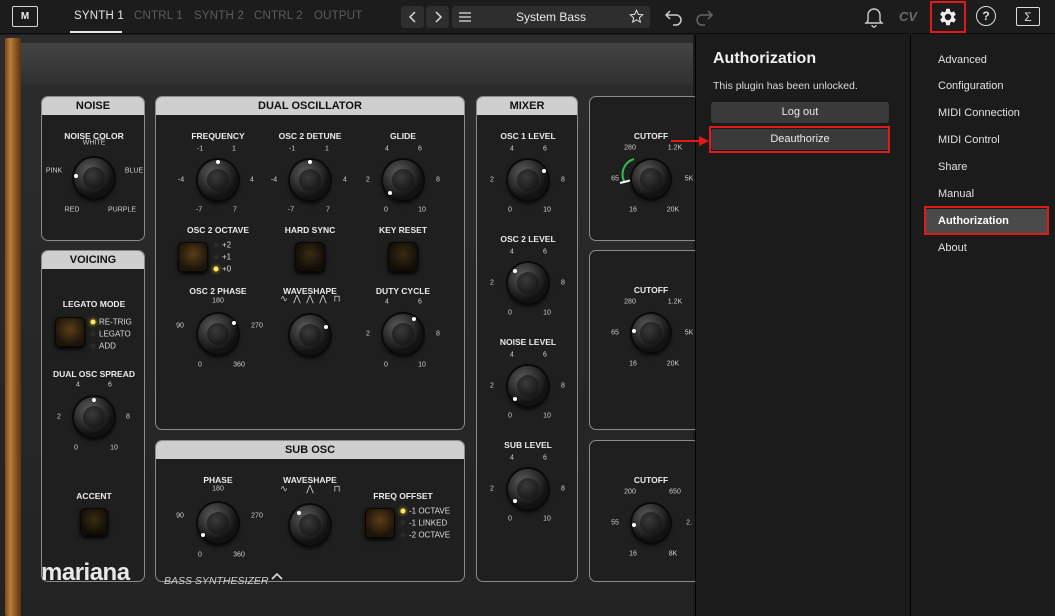 Image resolution: width=1055 pixels, height=616 pixels. Describe the element at coordinates (226, 257) in the screenshot. I see `octave-option-plus1: +1` at that location.